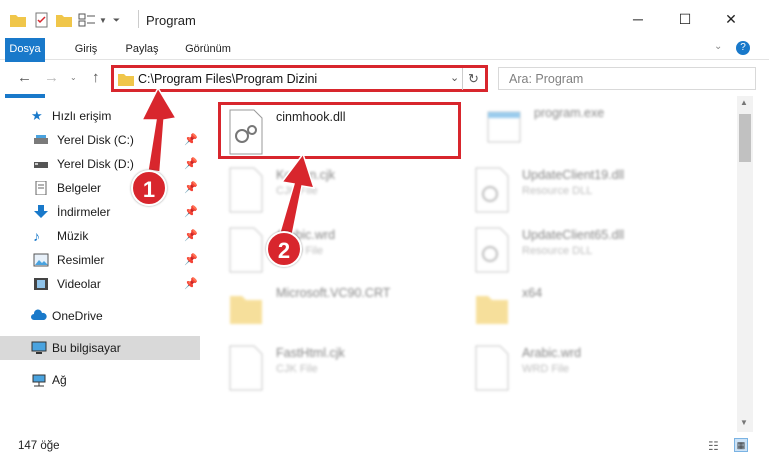  I want to click on annotation-arrows, so click(228, 161).